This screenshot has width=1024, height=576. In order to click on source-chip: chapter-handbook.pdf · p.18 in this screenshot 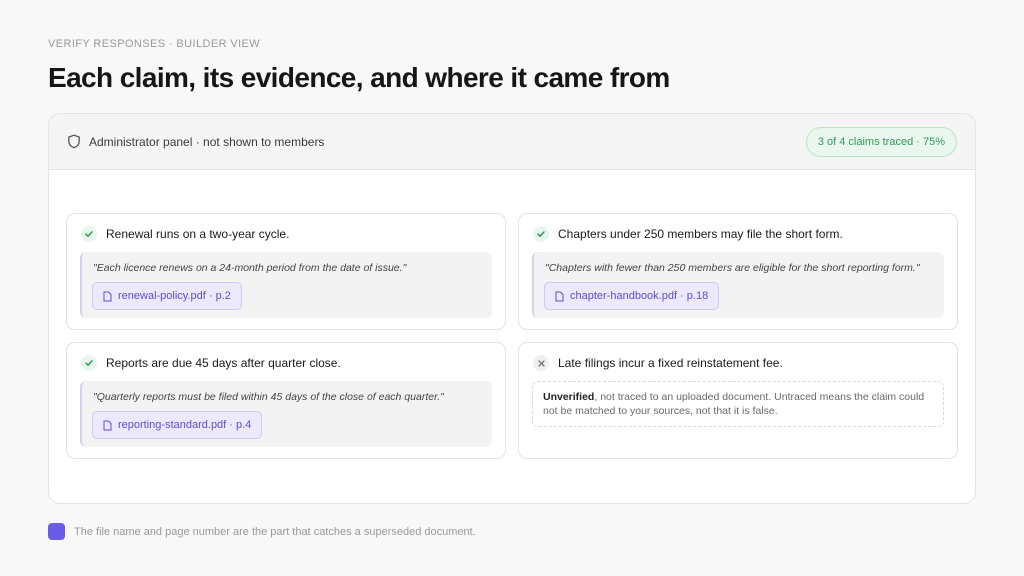, I will do `click(632, 296)`.